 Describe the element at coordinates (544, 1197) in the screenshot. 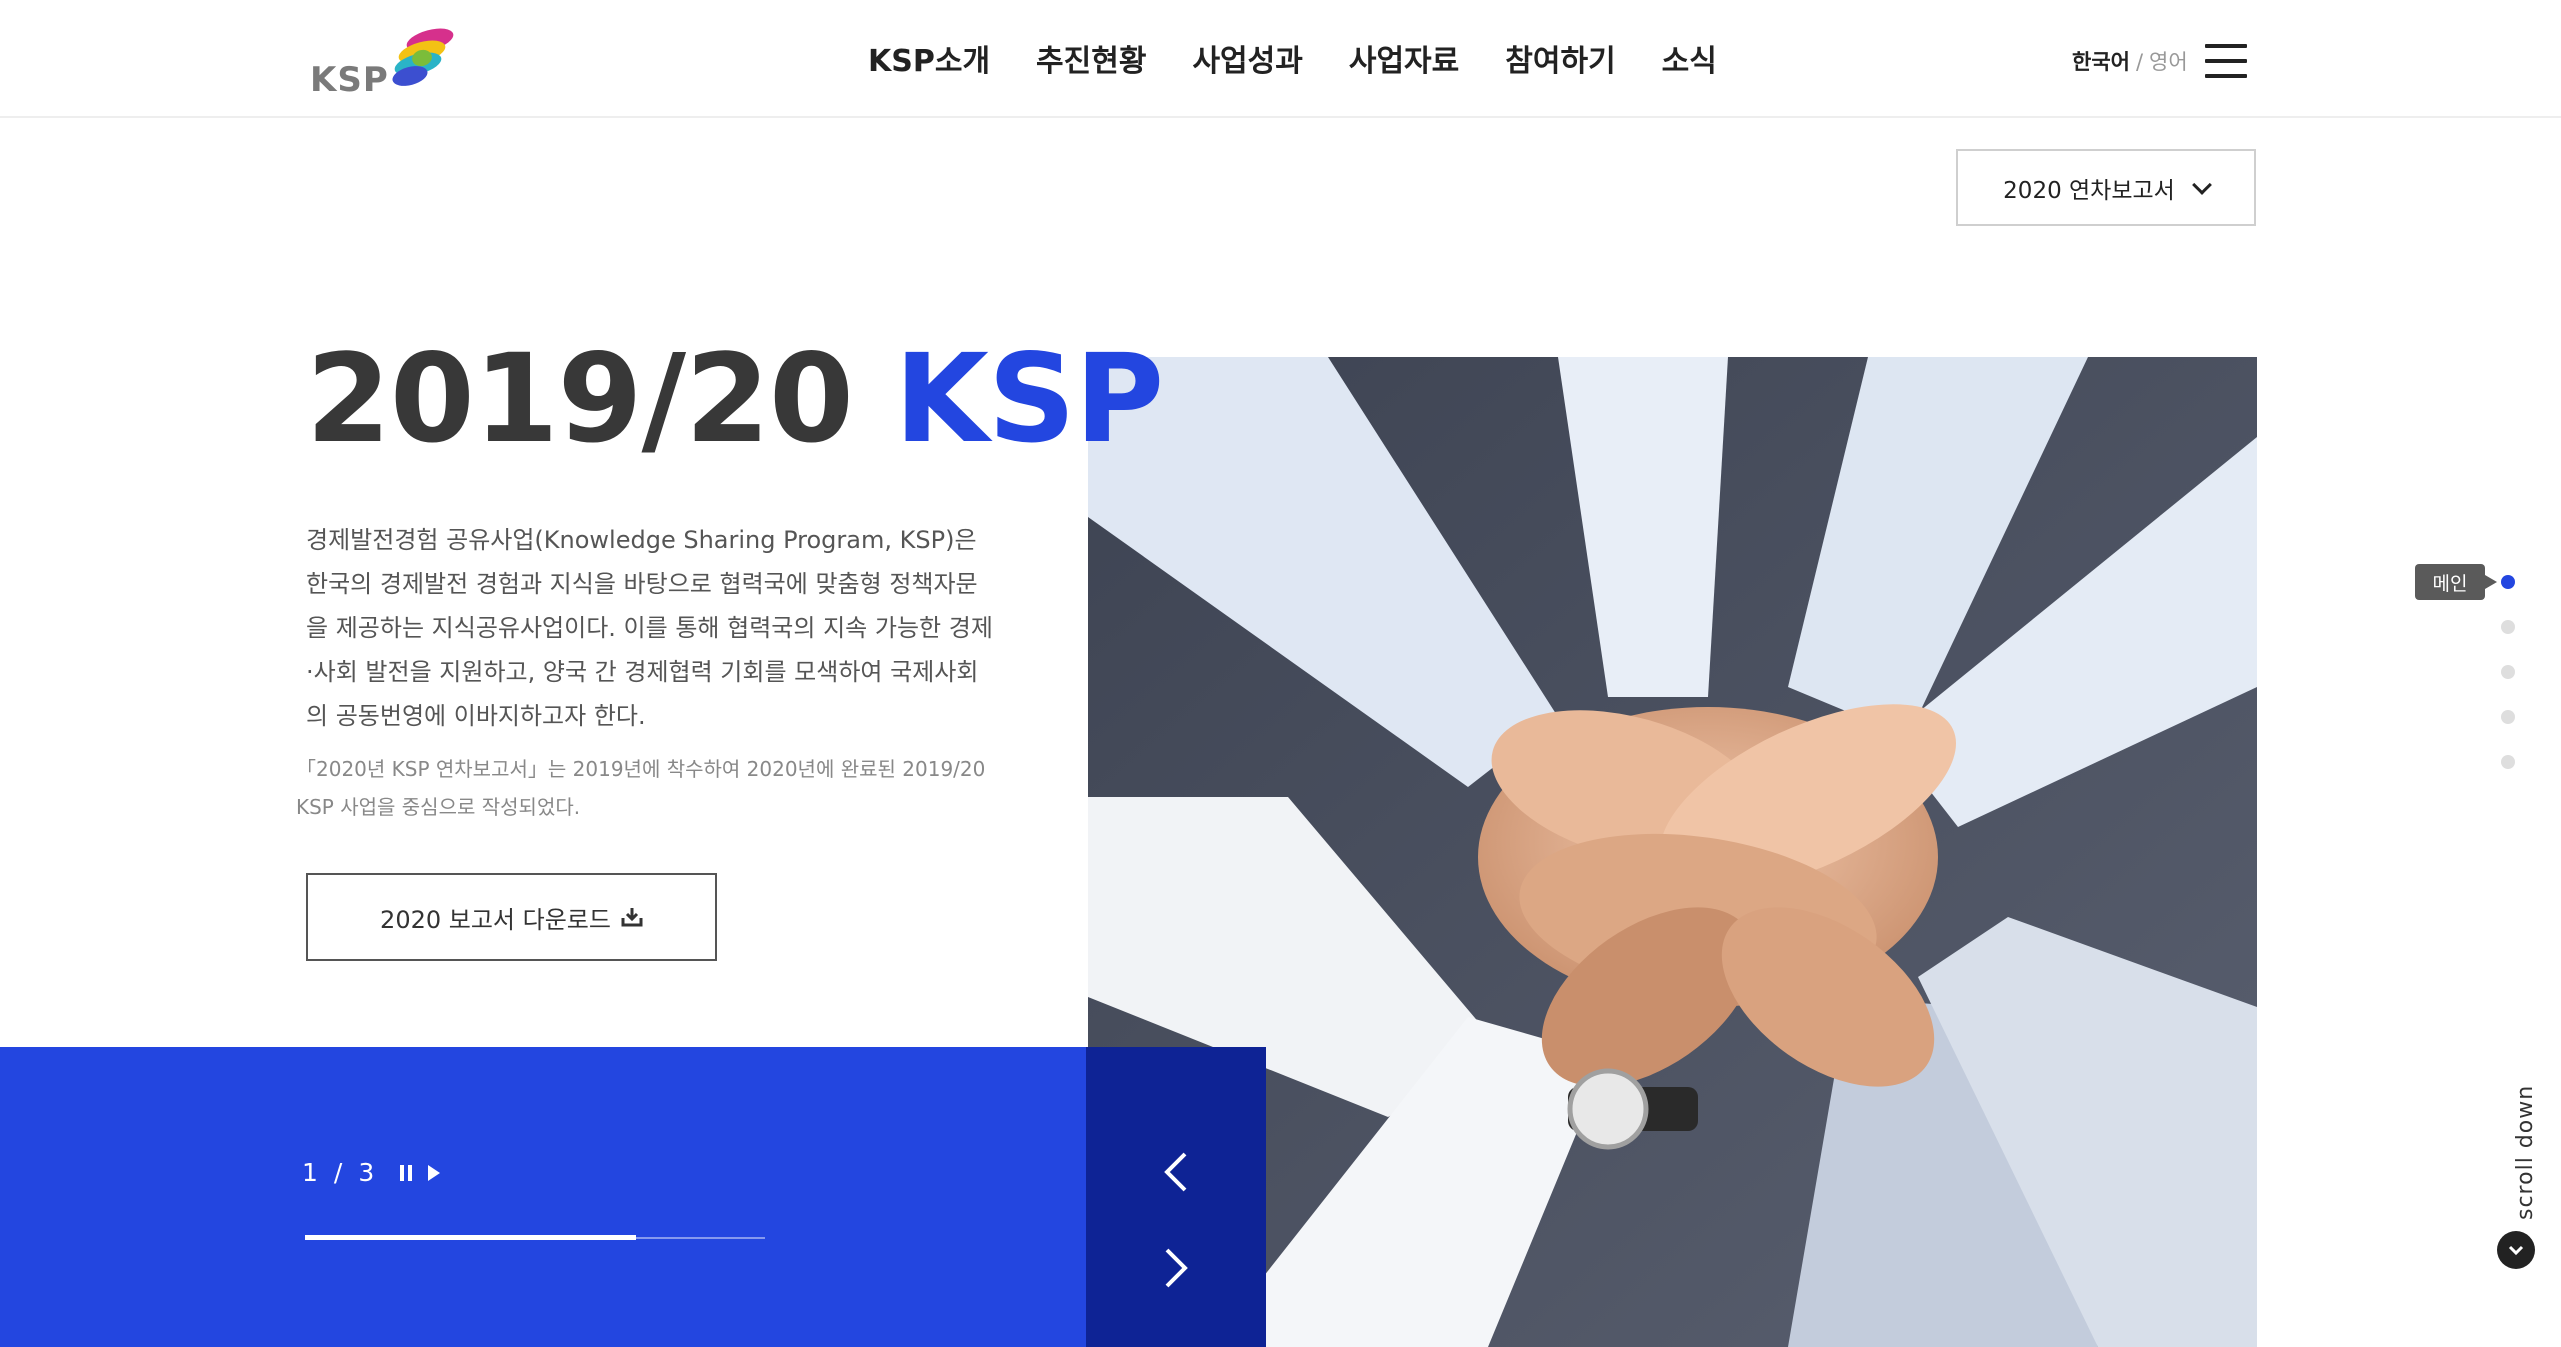

I see `slider-control-band` at that location.